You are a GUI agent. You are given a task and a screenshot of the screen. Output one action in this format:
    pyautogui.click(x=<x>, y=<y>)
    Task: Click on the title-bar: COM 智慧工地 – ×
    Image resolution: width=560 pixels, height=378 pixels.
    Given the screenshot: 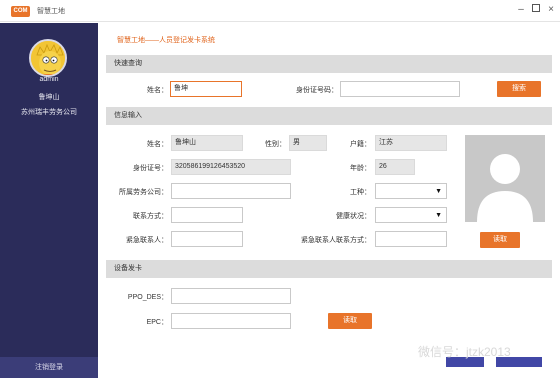 What is the action you would take?
    pyautogui.click(x=280, y=11)
    